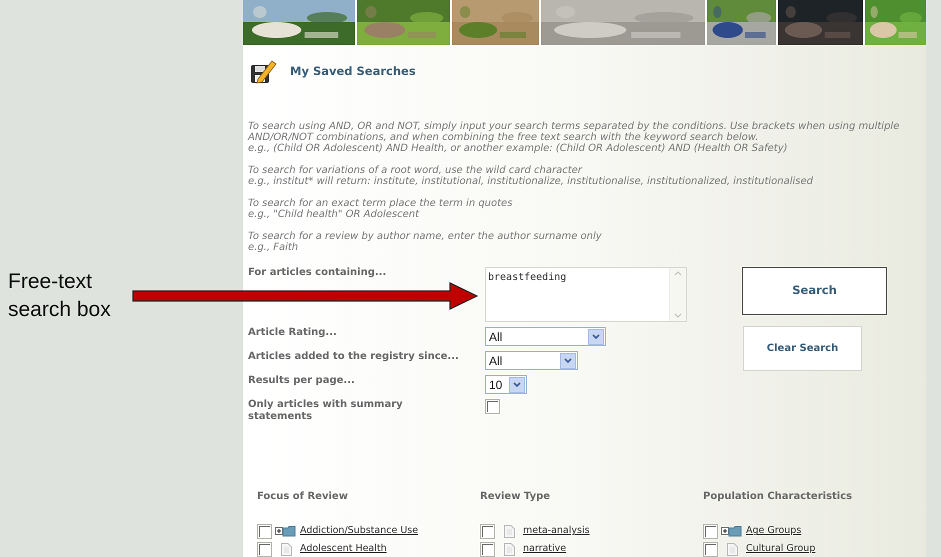 This screenshot has width=941, height=557. What do you see at coordinates (506, 384) in the screenshot?
I see `dropdown-select: 10` at bounding box center [506, 384].